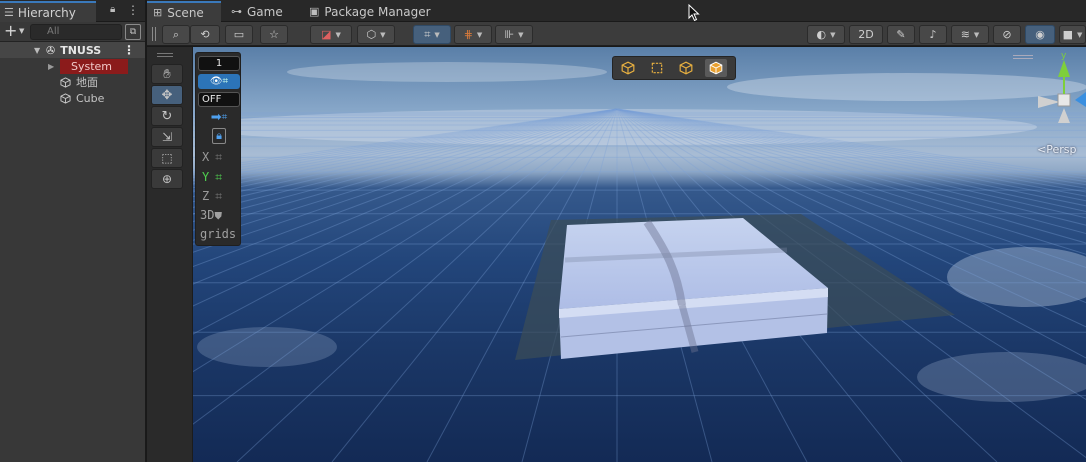  I want to click on tab-hierarchy: ☰ Hierarchy, so click(48, 11).